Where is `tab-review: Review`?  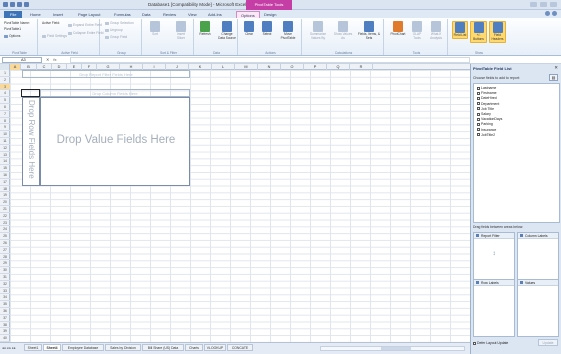 tab-review: Review is located at coordinates (169, 14).